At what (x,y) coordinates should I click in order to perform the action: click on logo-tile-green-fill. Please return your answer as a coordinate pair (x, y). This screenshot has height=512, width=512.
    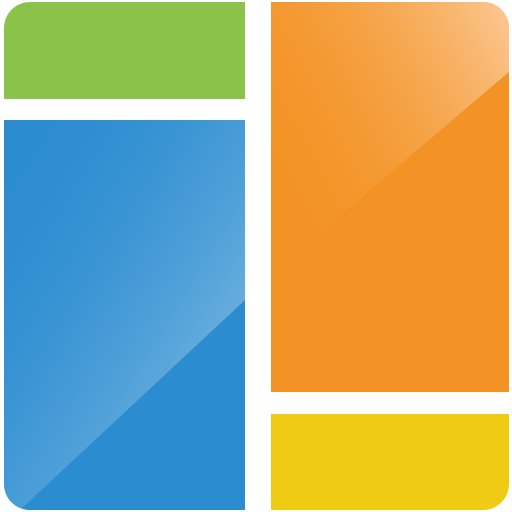
    Looking at the image, I should click on (124, 50).